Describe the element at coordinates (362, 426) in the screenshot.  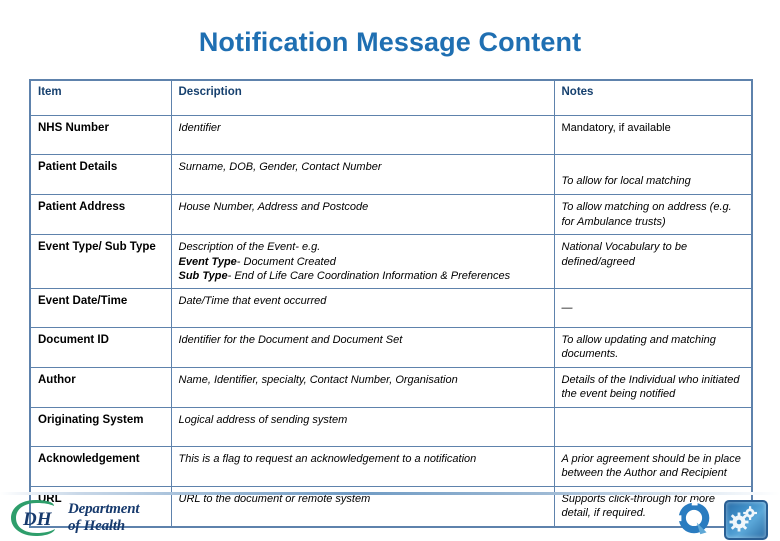
I see `cell-description: Logical address of sending system` at that location.